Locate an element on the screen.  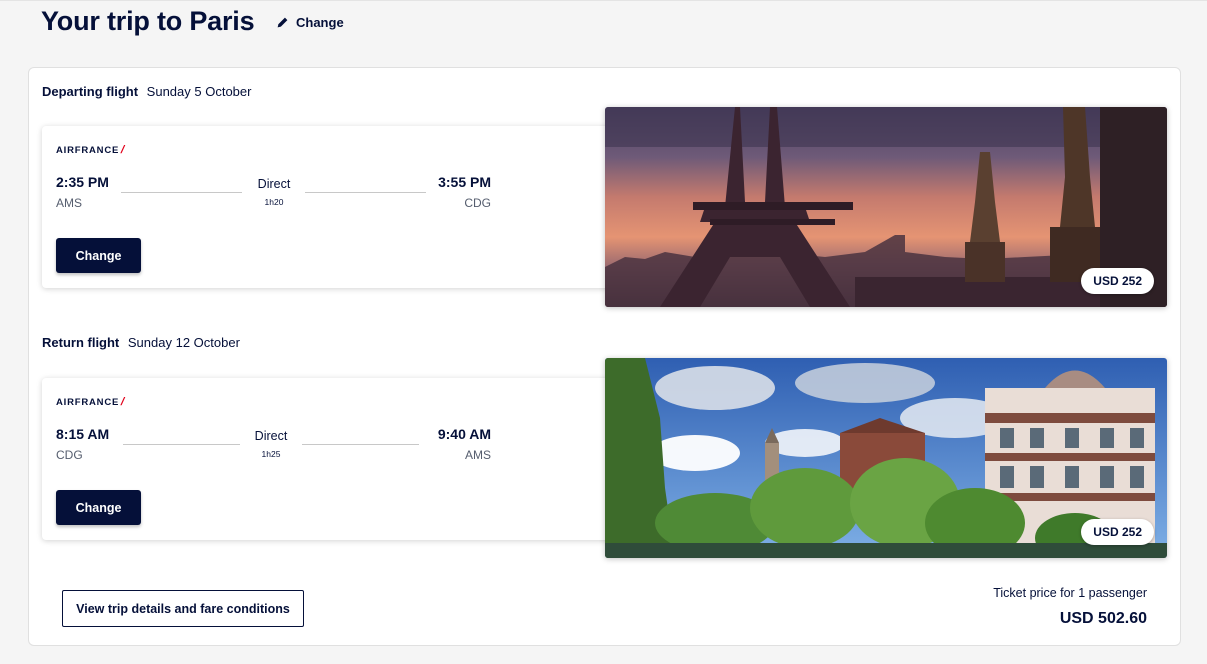
change-return-button: Change is located at coordinates (98, 507).